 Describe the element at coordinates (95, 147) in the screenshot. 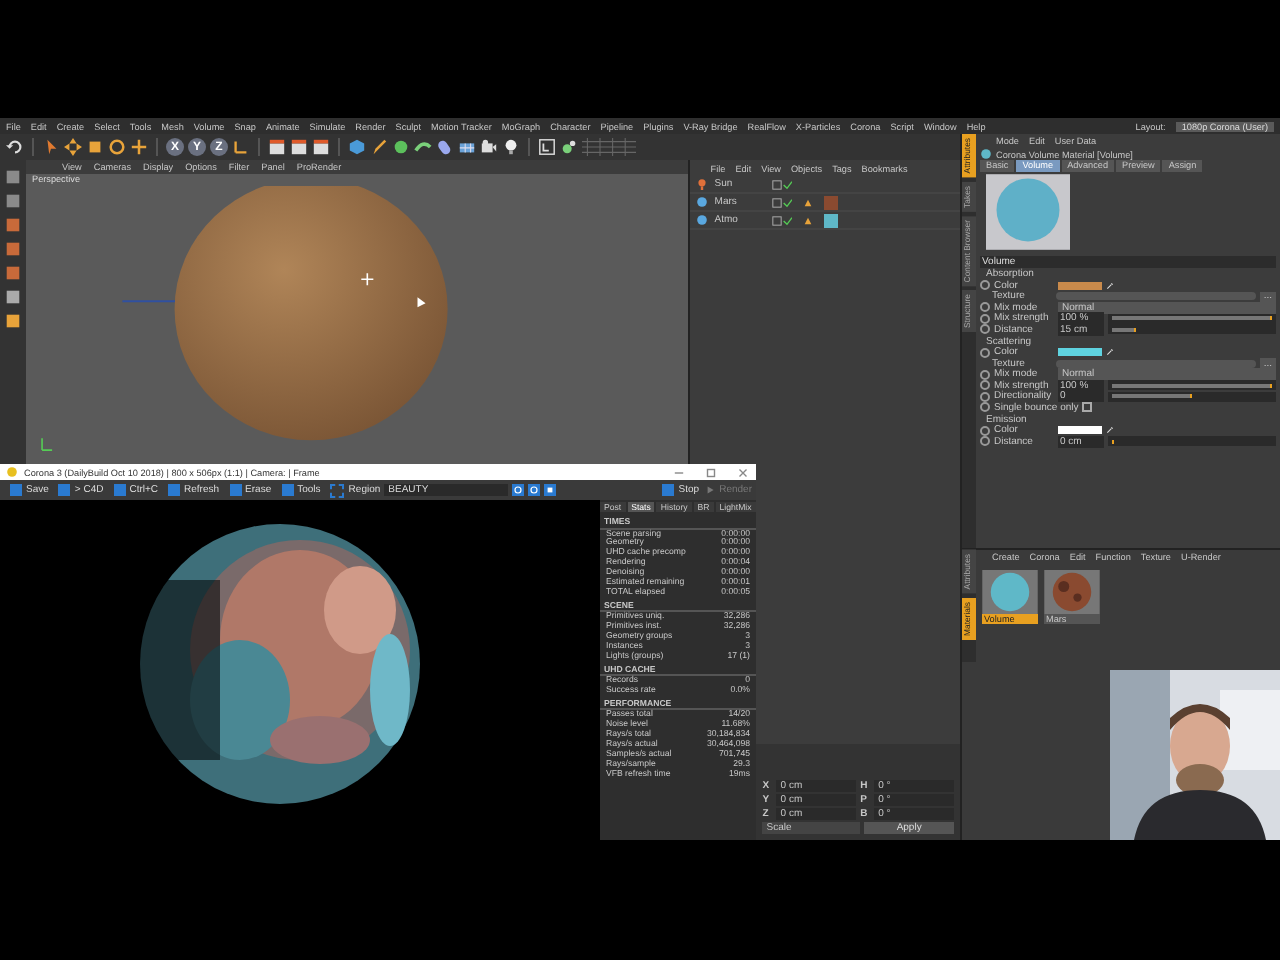

I see `scale-icon` at that location.